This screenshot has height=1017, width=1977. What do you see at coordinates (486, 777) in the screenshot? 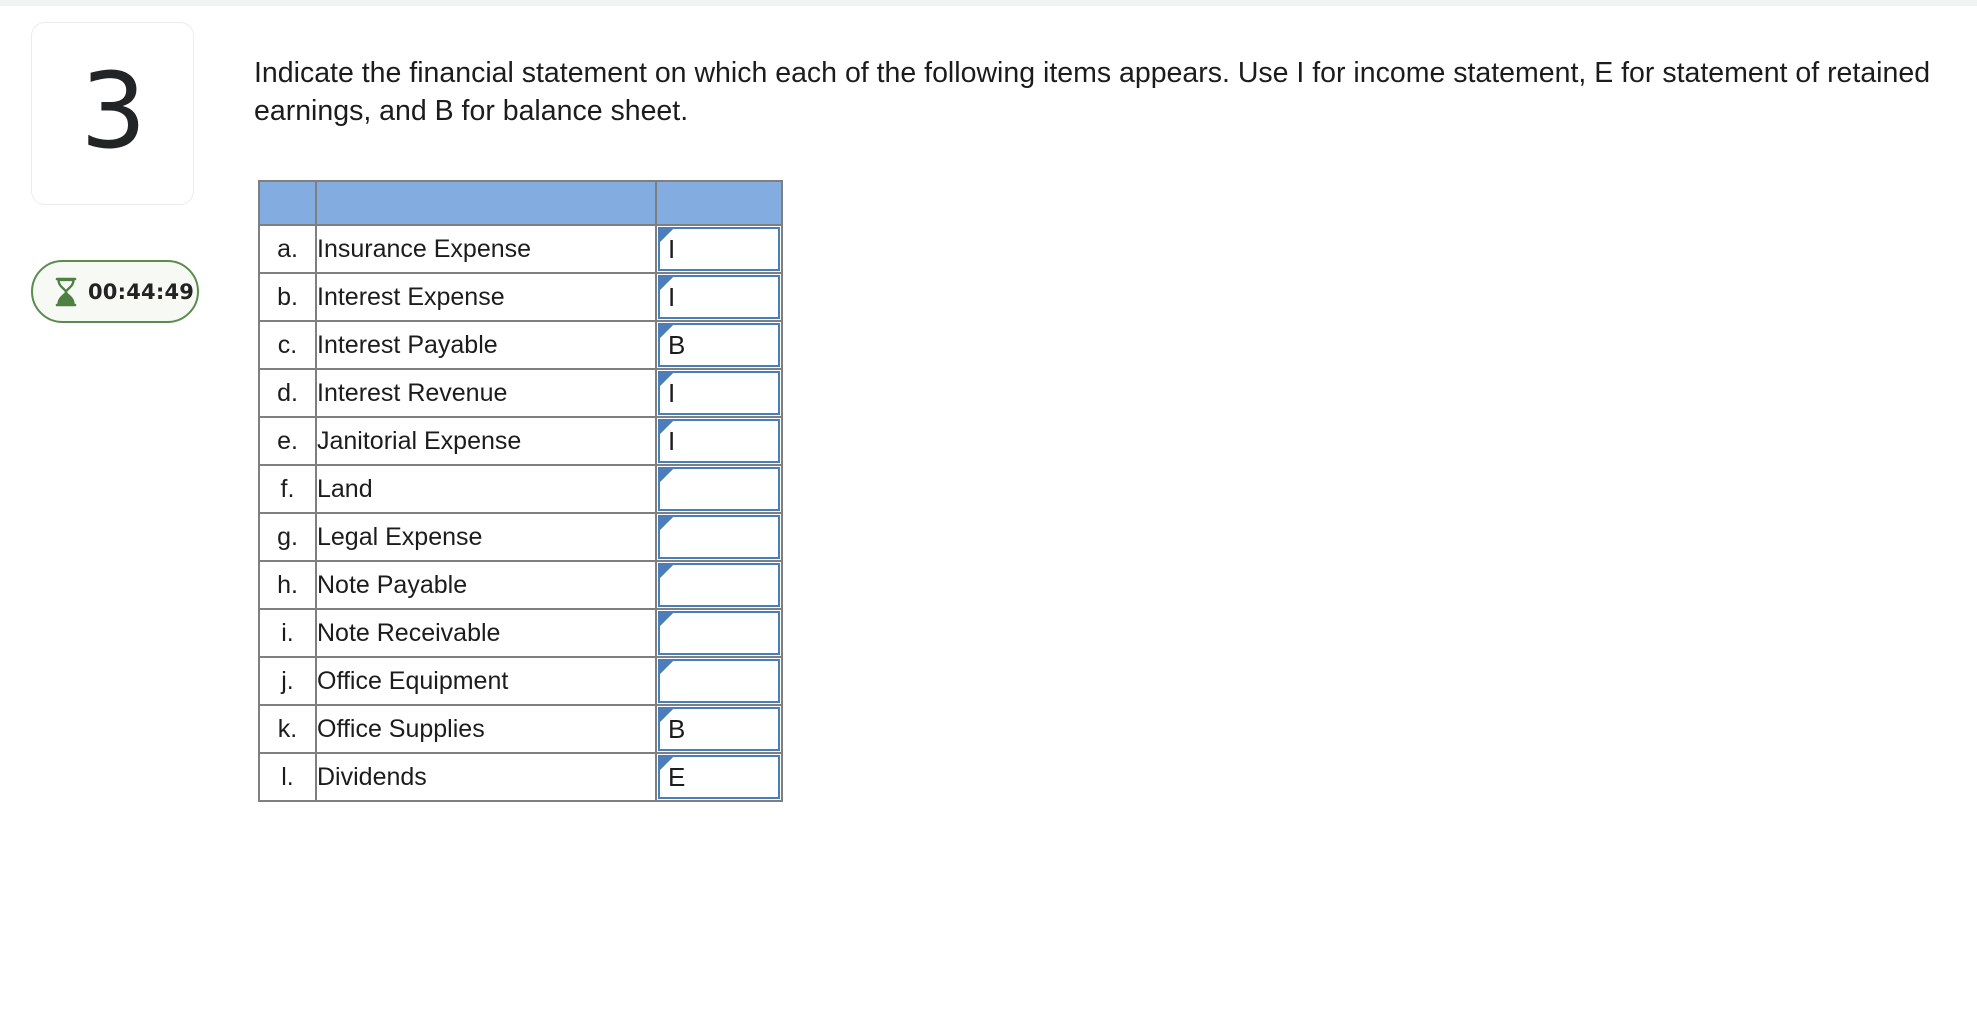
I see `row-item-label: Dividends` at bounding box center [486, 777].